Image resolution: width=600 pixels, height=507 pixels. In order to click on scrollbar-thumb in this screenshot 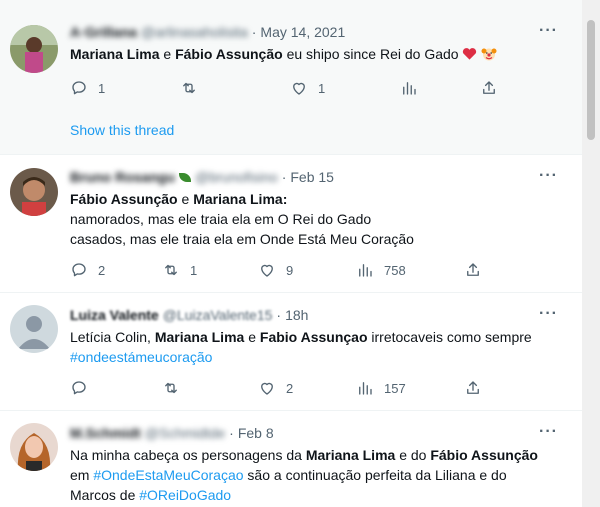, I will do `click(591, 80)`.